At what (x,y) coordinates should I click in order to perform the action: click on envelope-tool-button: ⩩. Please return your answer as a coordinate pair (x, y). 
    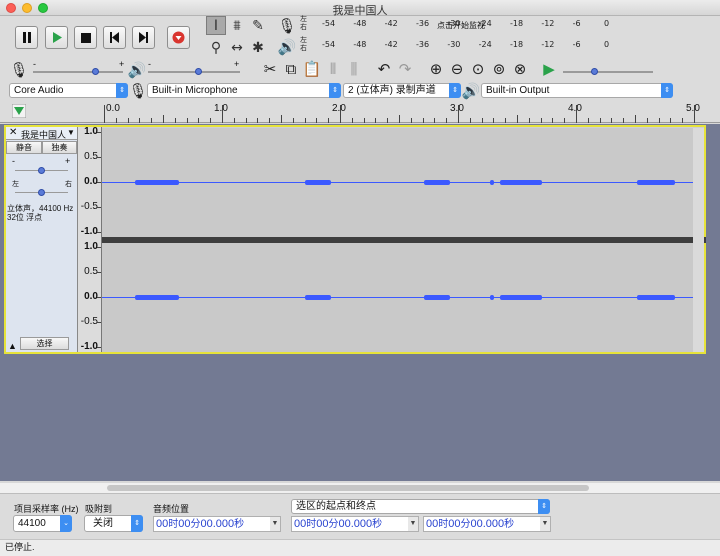
    Looking at the image, I should click on (237, 25).